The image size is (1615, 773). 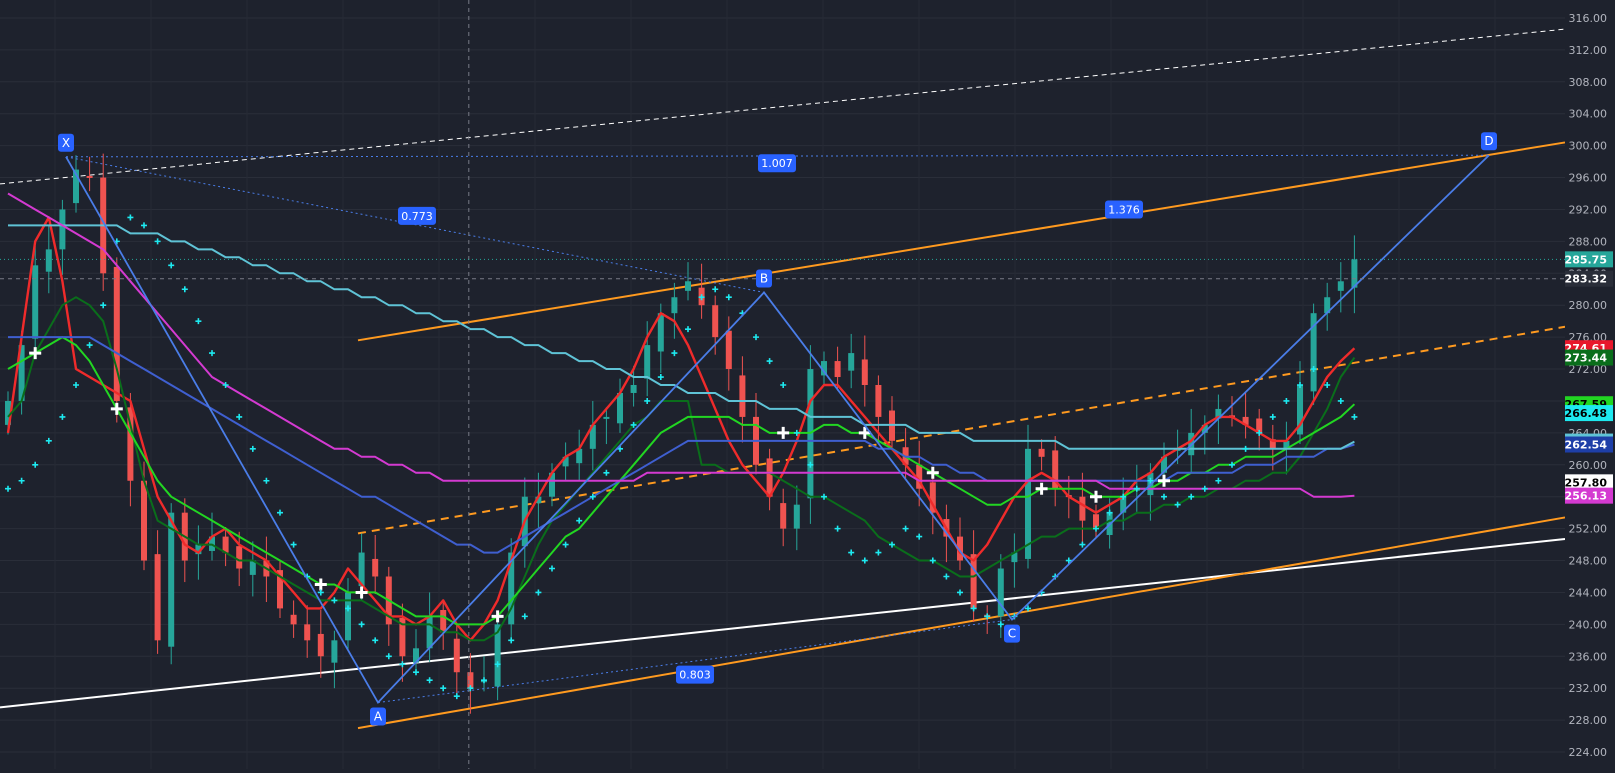 I want to click on axis-tick-label: 240.00, so click(x=1588, y=624).